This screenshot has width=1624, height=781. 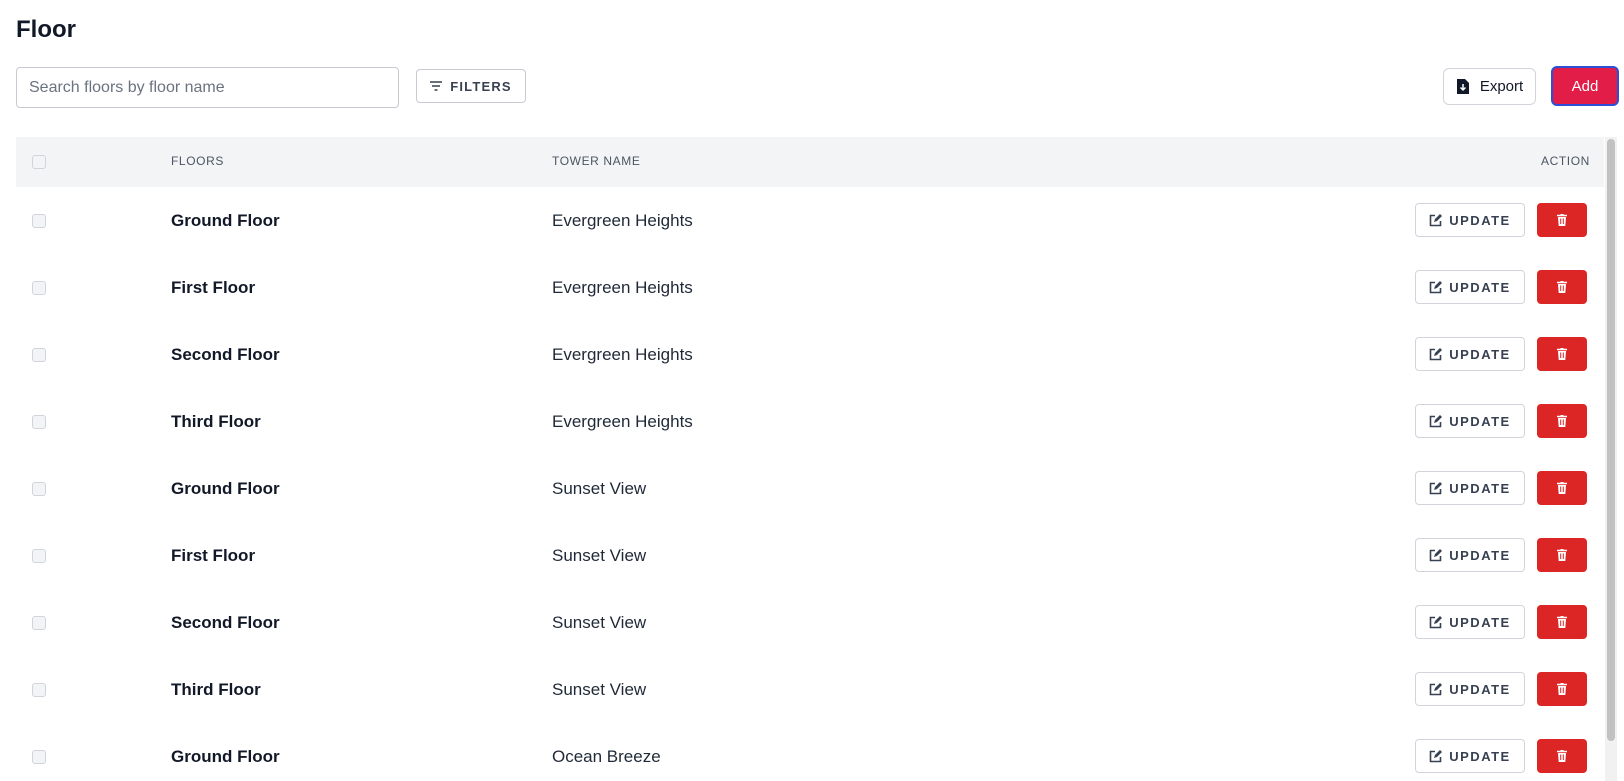 What do you see at coordinates (810, 221) in the screenshot?
I see `table-row: Ground Floor Evergreen Heights UPDATE` at bounding box center [810, 221].